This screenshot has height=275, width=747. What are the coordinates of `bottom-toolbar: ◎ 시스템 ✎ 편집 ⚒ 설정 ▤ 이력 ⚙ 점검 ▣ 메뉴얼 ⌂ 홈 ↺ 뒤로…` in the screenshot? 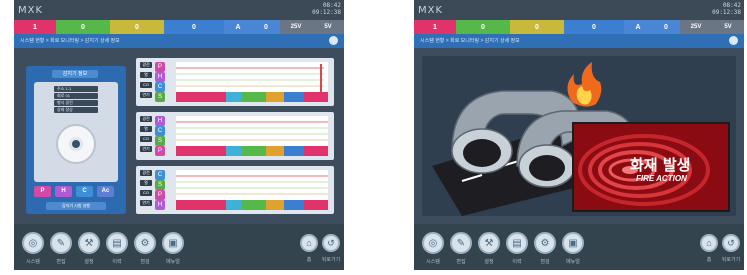 It's located at (179, 247).